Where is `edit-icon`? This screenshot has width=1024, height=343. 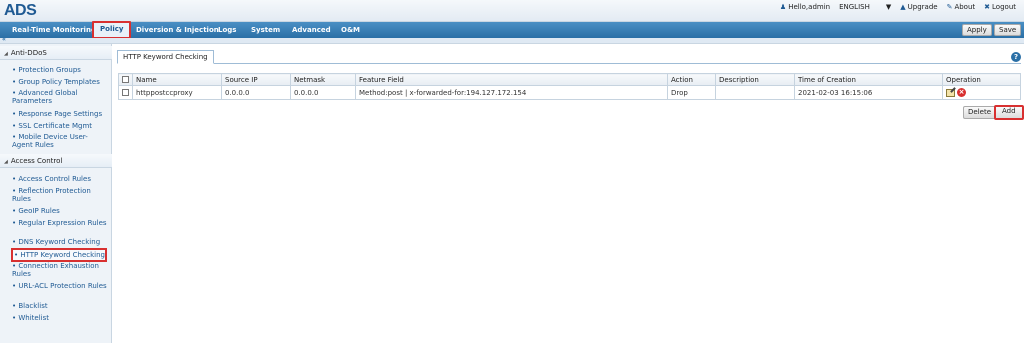
edit-icon is located at coordinates (950, 92).